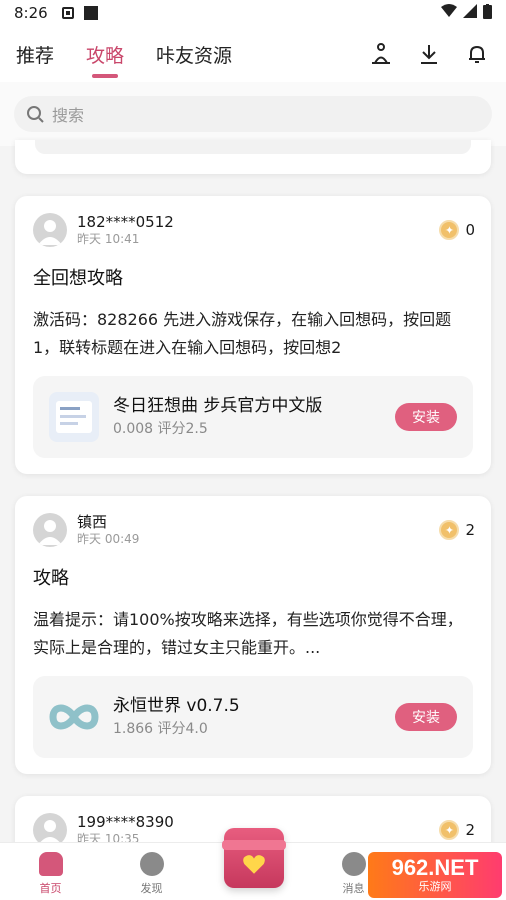 This screenshot has width=506, height=900. I want to click on site-watermark: 962.NET 乐游网, so click(435, 875).